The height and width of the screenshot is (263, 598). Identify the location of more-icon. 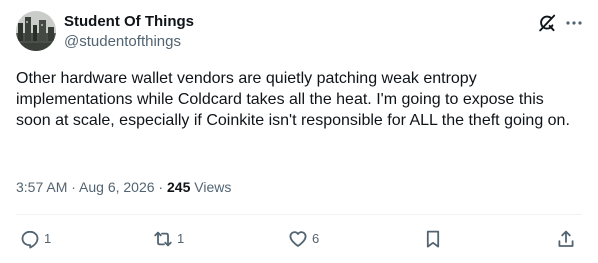
(574, 23).